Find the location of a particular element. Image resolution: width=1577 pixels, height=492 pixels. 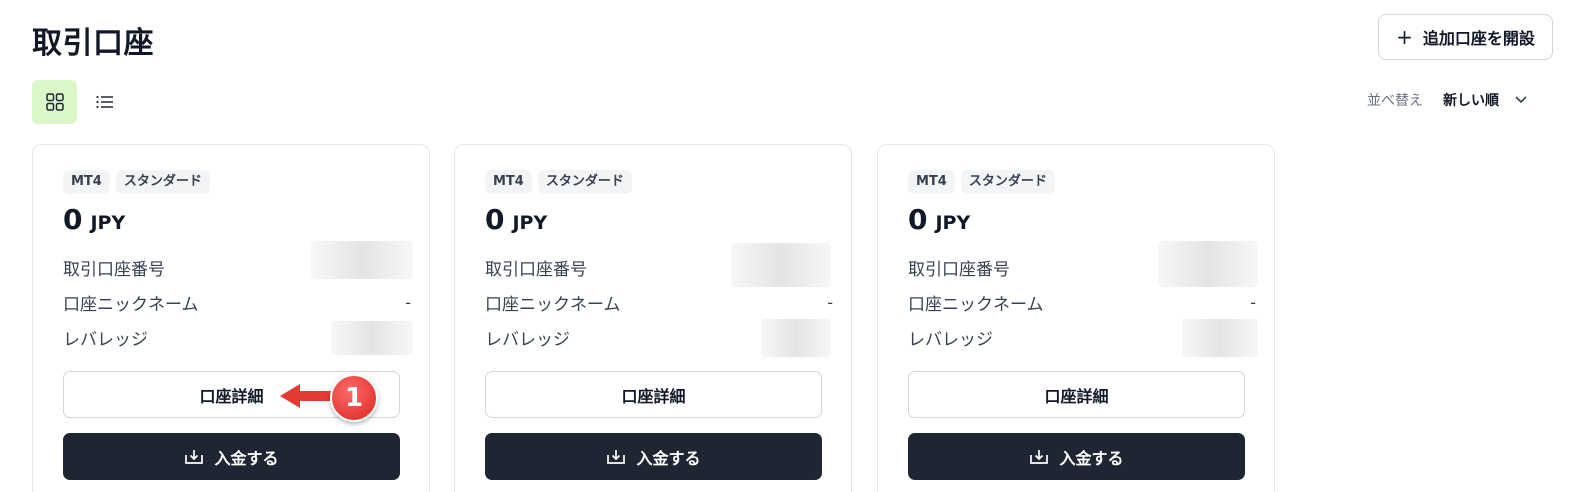

open-additional-account-button: + 追加口座を開設 is located at coordinates (1465, 37).